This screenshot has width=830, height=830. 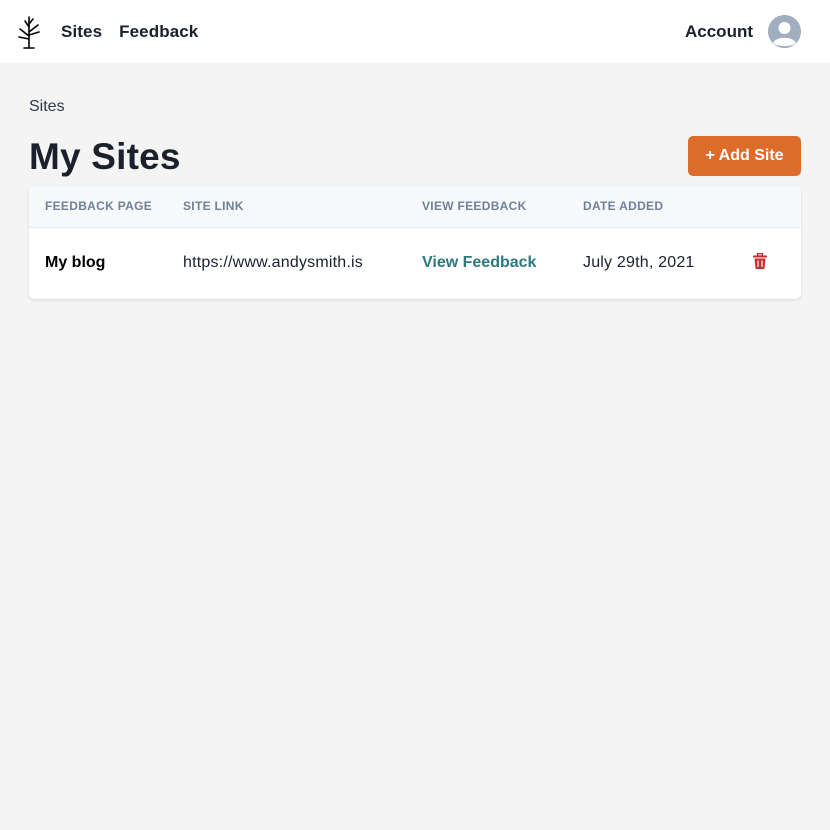 I want to click on date-added-cell: July 29th, 2021, so click(x=667, y=263).